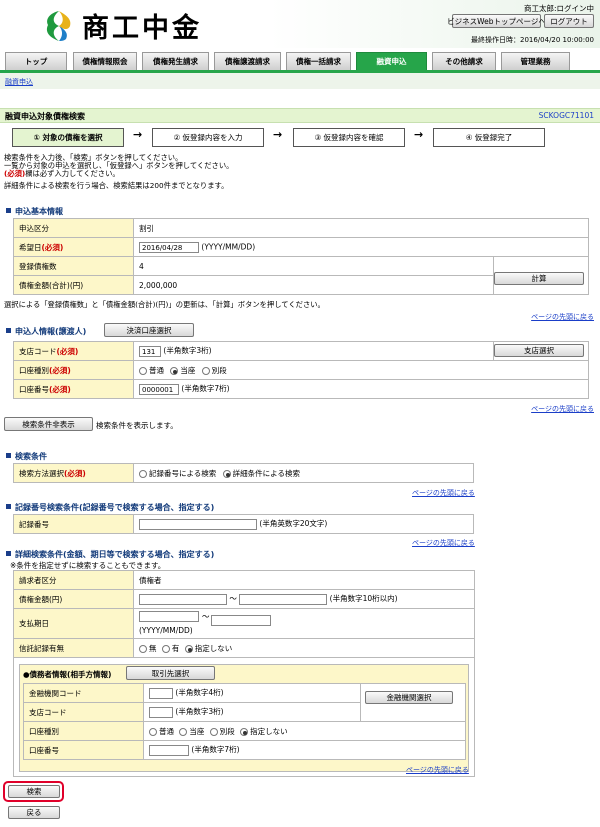 This screenshot has width=600, height=827. What do you see at coordinates (489, 137) in the screenshot?
I see `step-4: ④ 仮登録完了` at bounding box center [489, 137].